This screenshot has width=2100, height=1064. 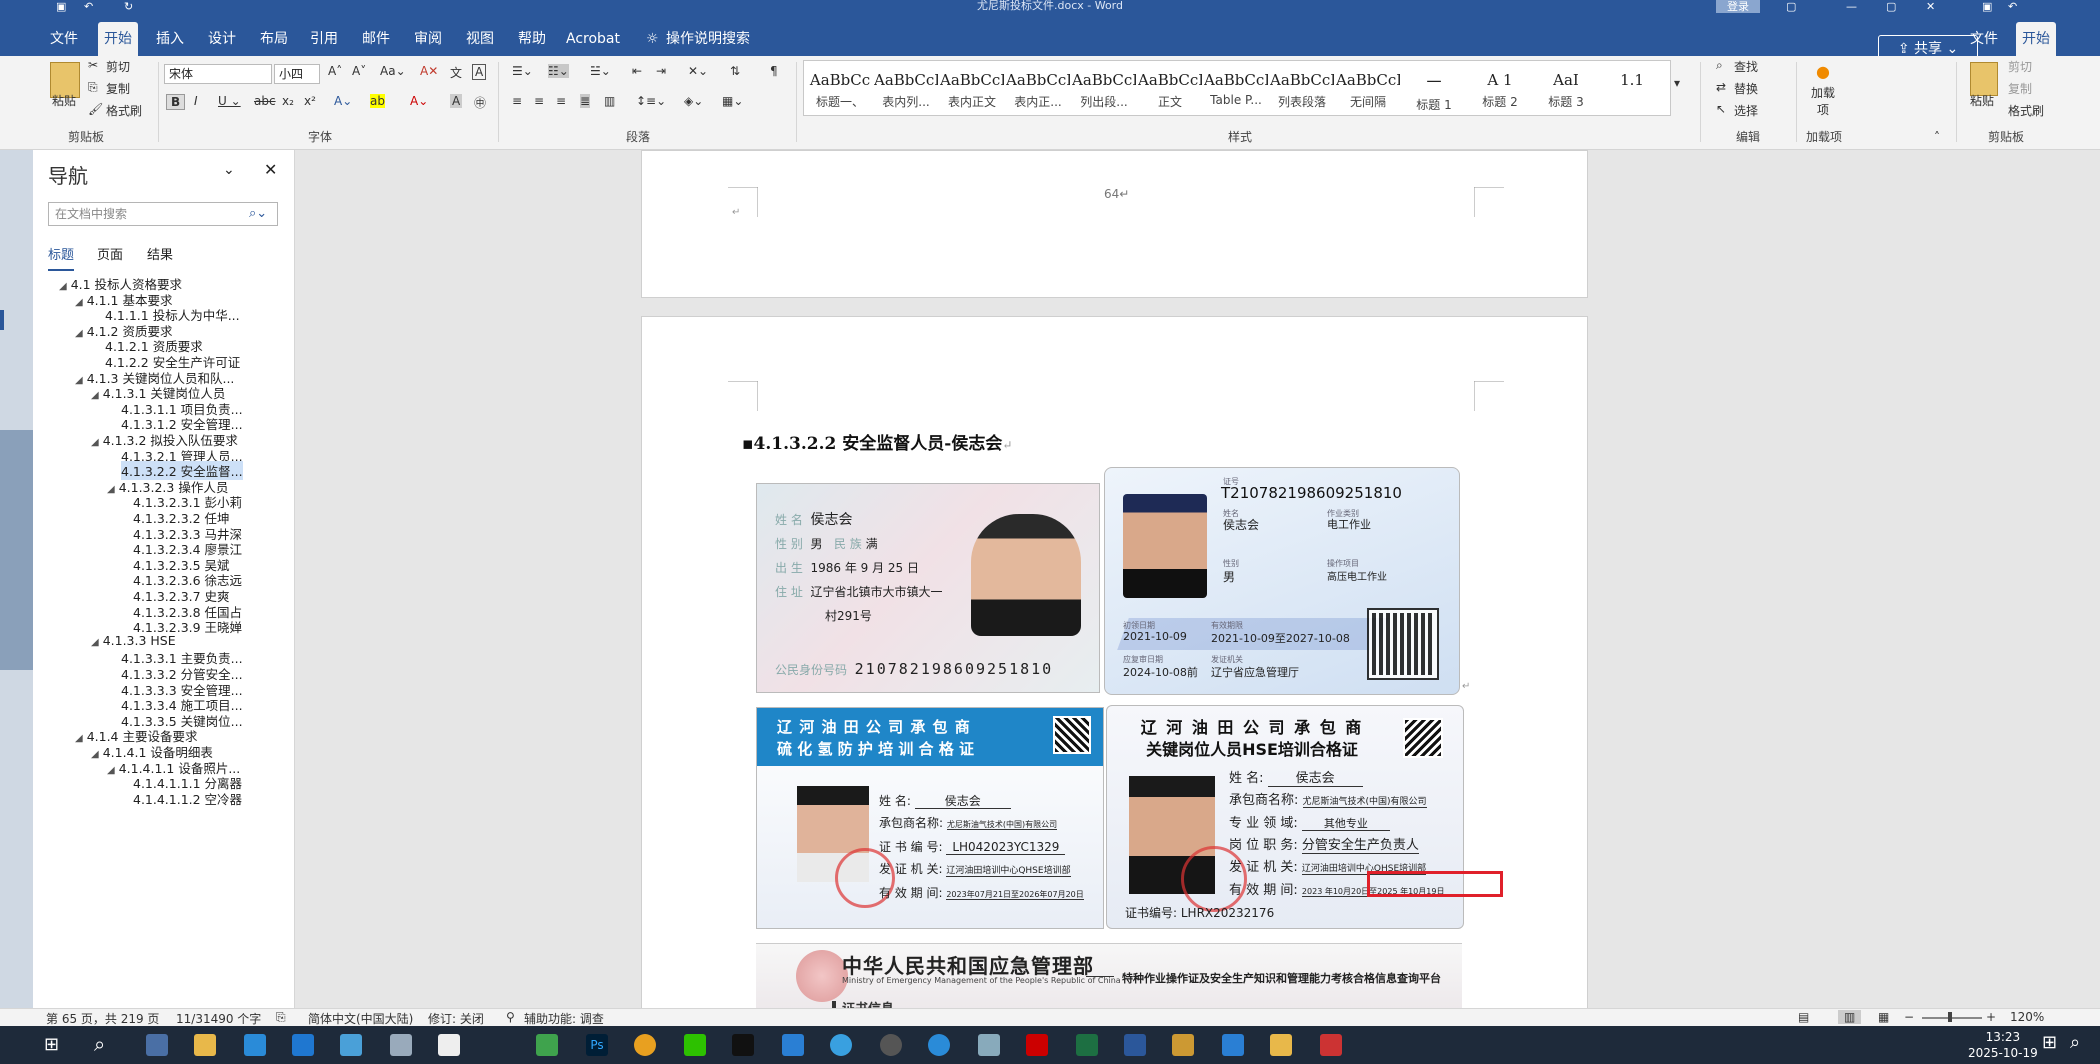 I want to click on distributed-icon: ▥, so click(x=609, y=101).